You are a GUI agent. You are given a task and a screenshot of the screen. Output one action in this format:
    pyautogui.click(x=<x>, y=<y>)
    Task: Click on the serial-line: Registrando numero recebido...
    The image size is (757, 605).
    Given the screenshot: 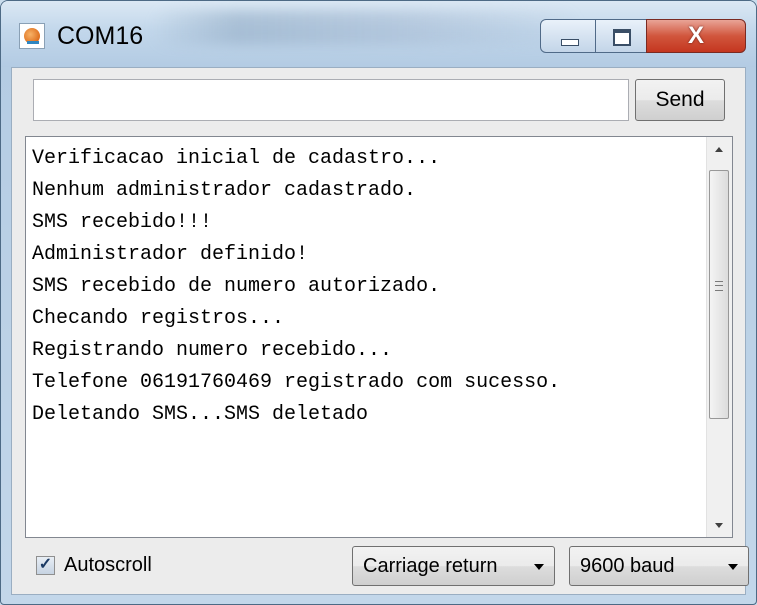 What is the action you would take?
    pyautogui.click(x=212, y=350)
    